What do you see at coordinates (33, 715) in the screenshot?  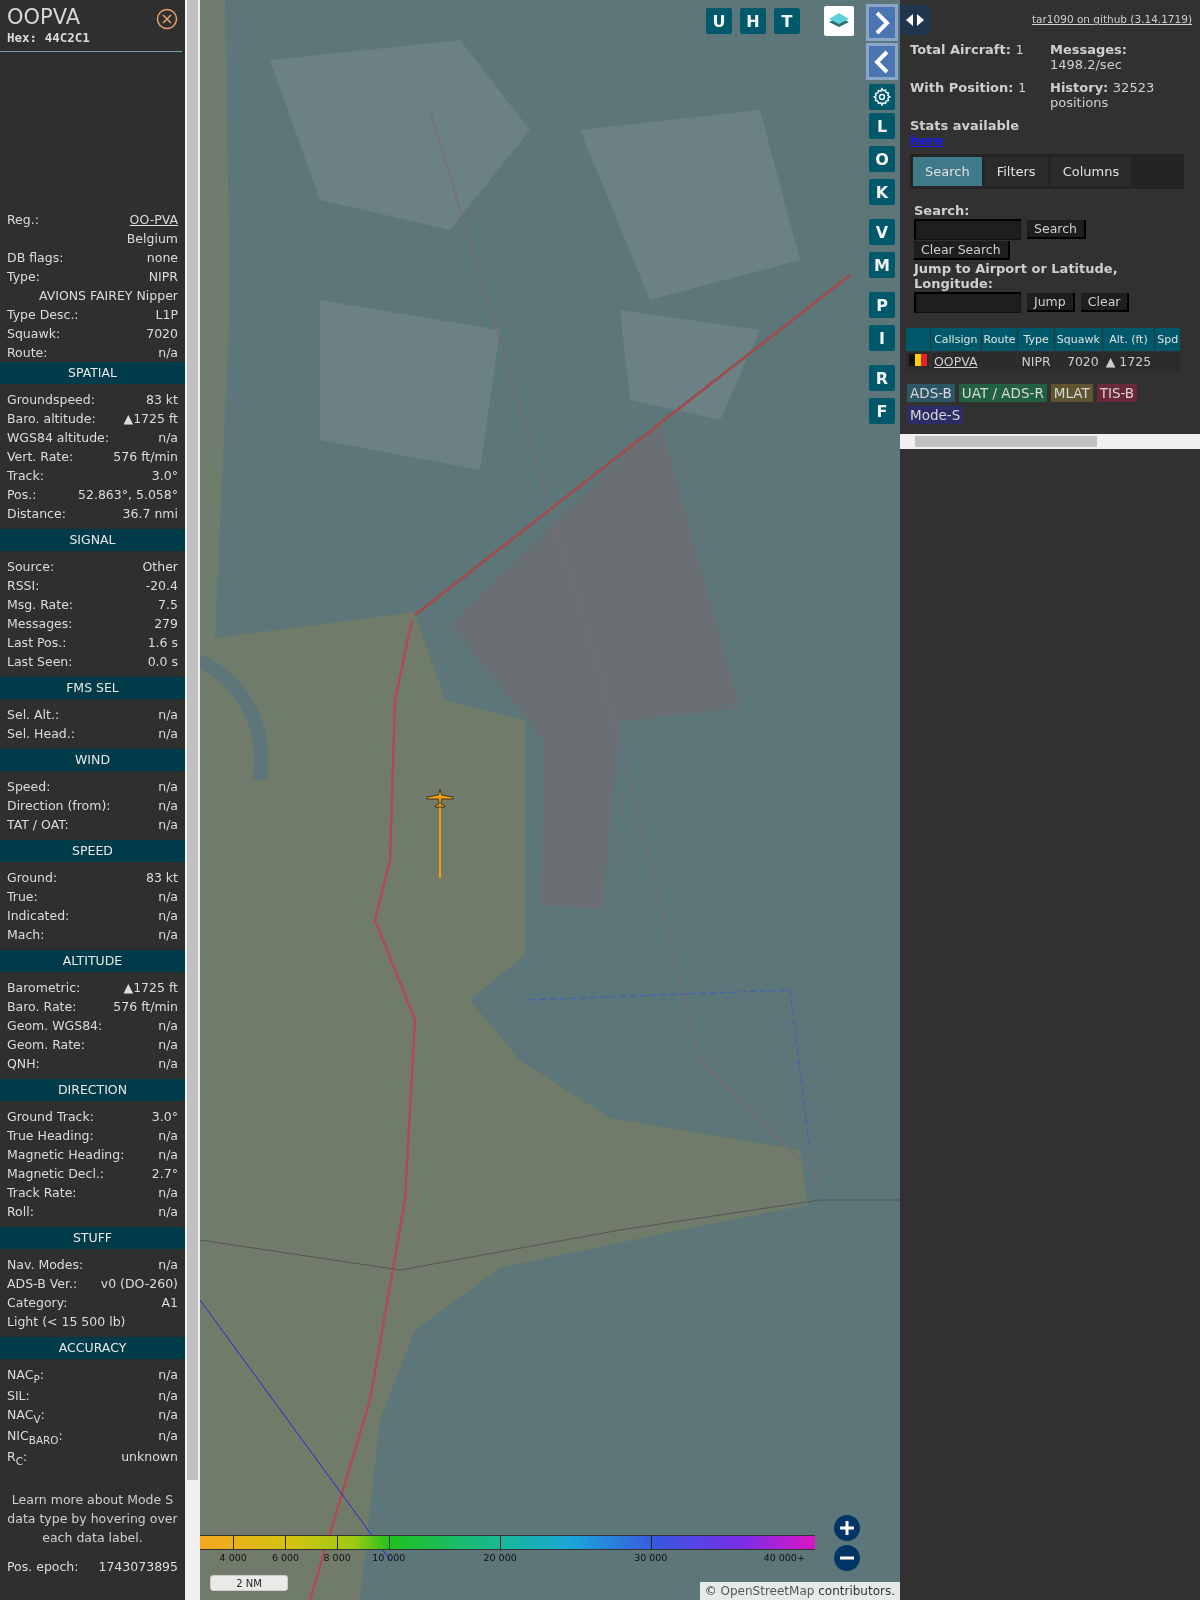 I see `field-label: Sel. Alt.:` at bounding box center [33, 715].